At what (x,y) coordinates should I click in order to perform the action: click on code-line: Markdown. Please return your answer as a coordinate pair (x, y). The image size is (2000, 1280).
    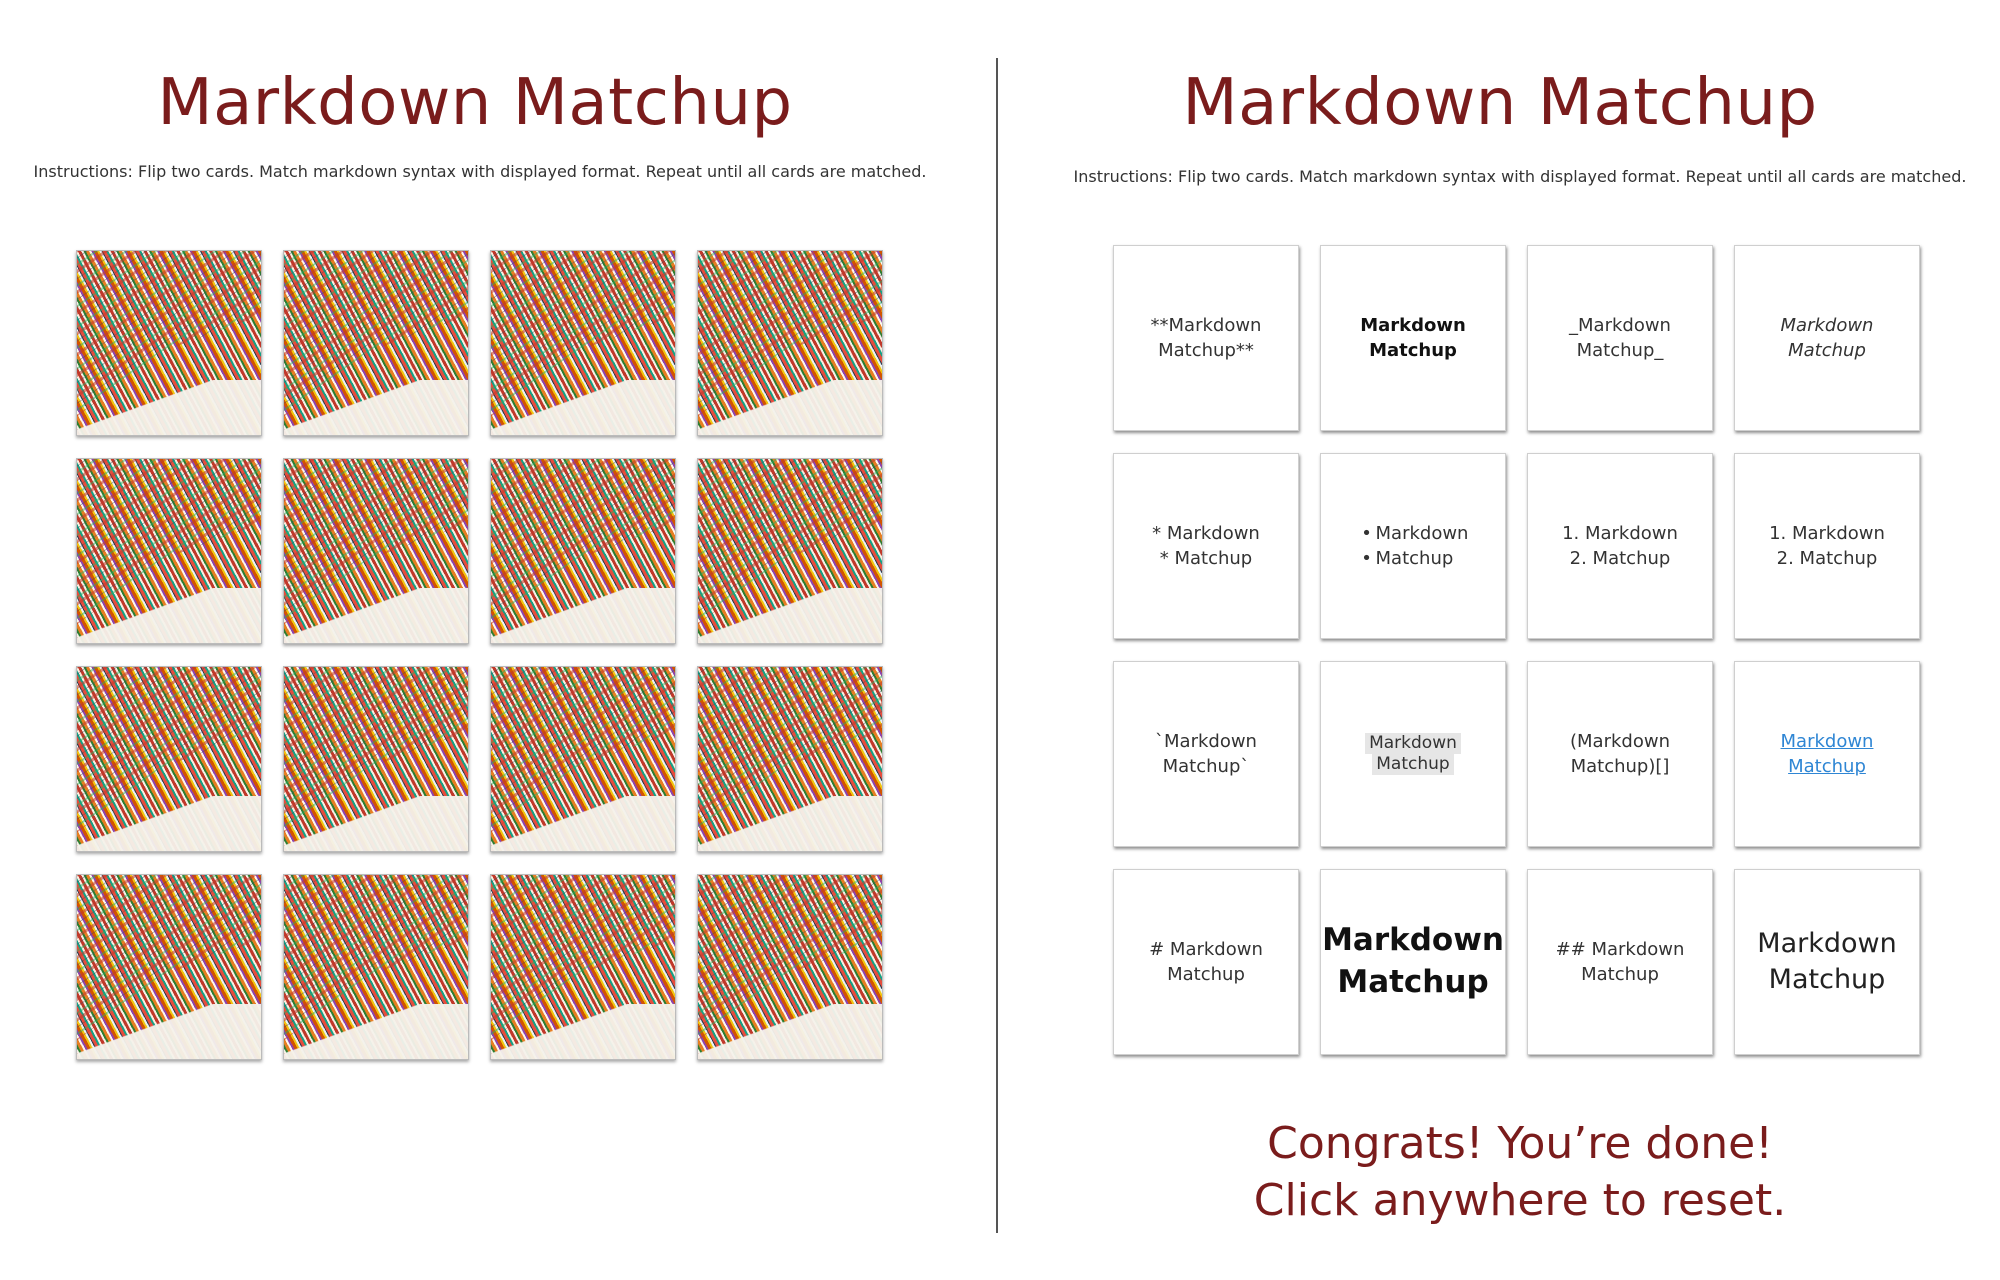
    Looking at the image, I should click on (1413, 743).